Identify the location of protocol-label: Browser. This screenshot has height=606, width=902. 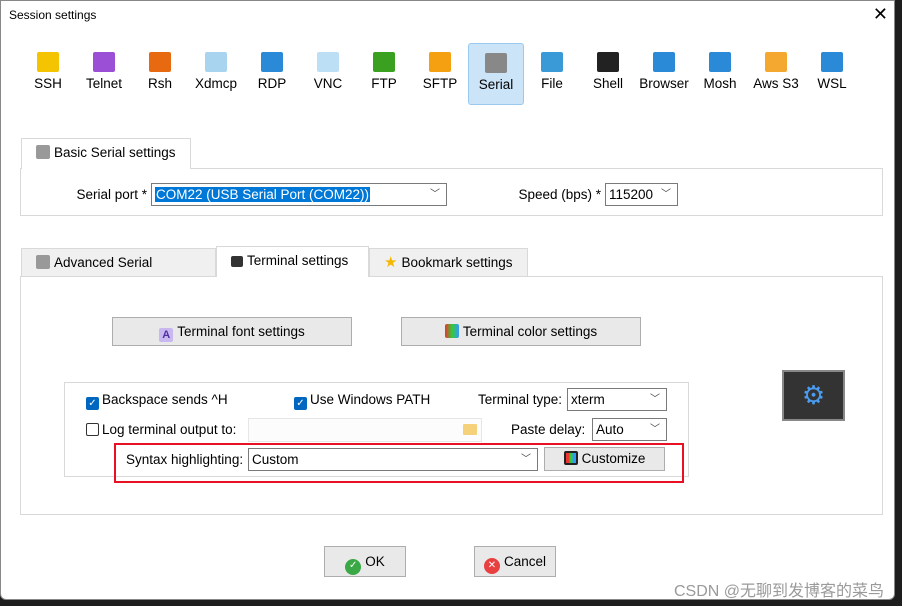
(664, 83).